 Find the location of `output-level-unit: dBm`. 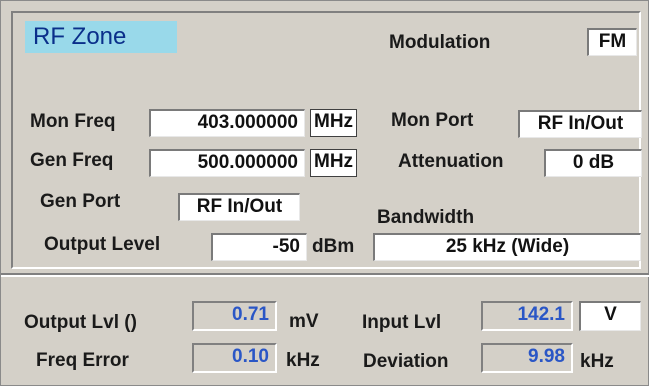

output-level-unit: dBm is located at coordinates (333, 246).